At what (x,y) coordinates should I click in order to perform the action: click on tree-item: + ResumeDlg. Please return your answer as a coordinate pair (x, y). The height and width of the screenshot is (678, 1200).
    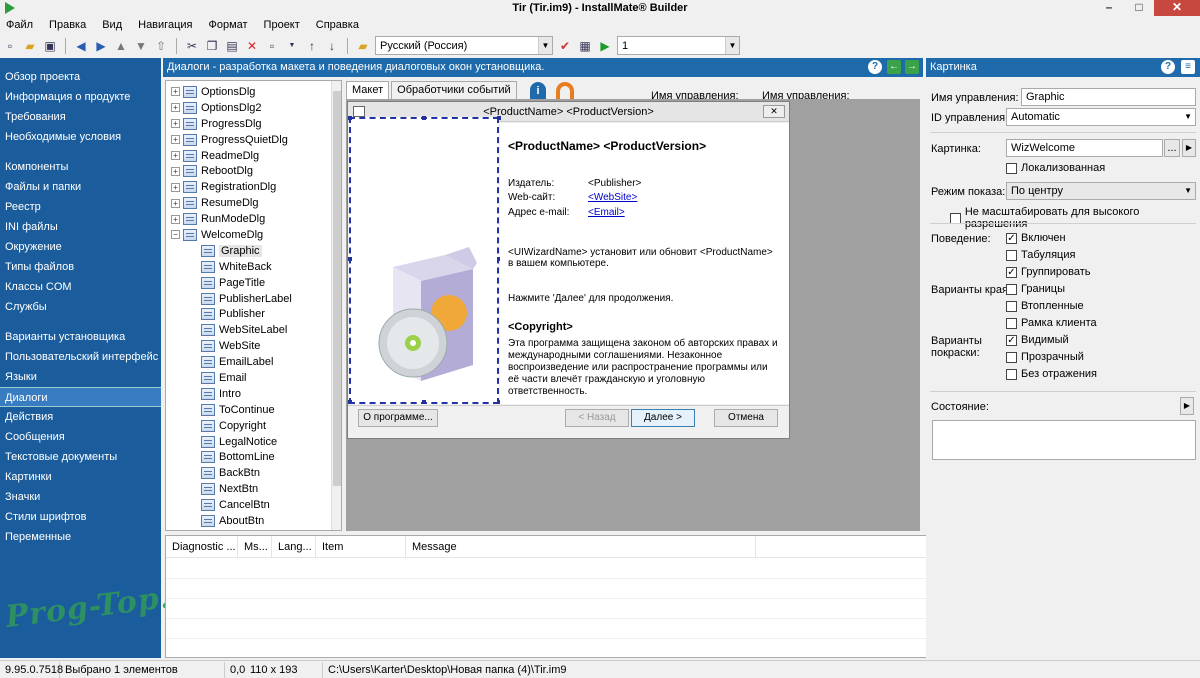
    Looking at the image, I should click on (253, 203).